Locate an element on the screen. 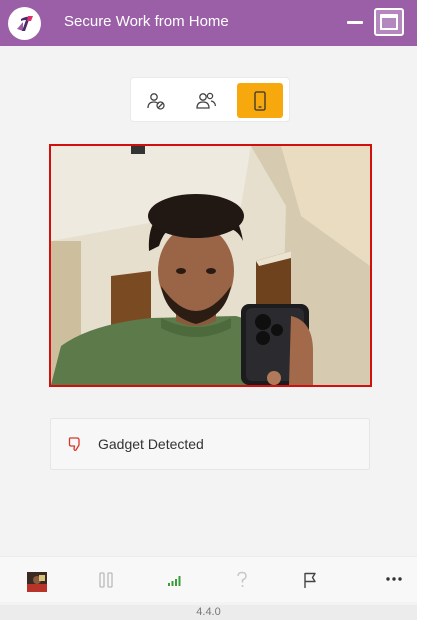 This screenshot has width=422, height=620. more-options-button is located at coordinates (394, 579).